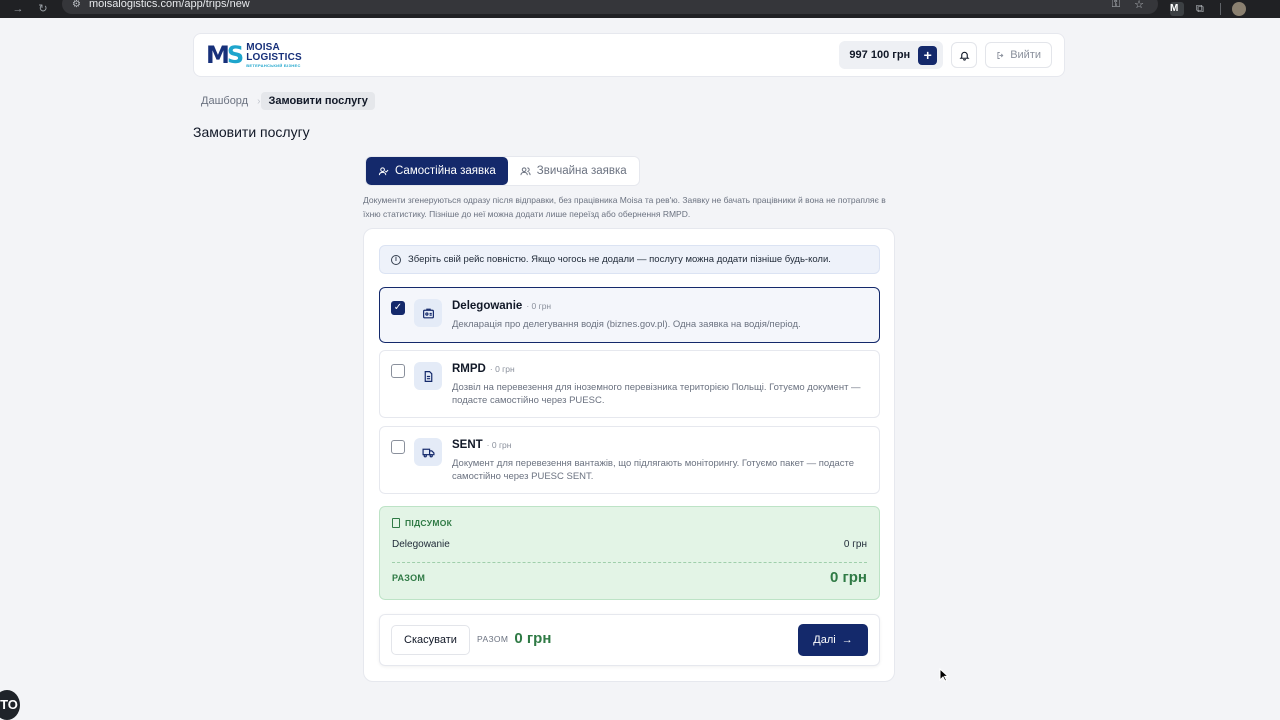 The image size is (1280, 720). Describe the element at coordinates (1177, 9) in the screenshot. I see `extension-m-icon: M` at that location.